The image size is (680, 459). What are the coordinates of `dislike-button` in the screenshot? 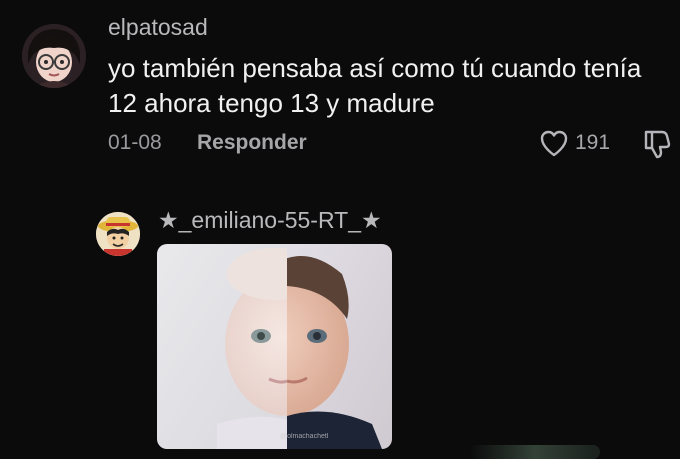 It's located at (657, 143).